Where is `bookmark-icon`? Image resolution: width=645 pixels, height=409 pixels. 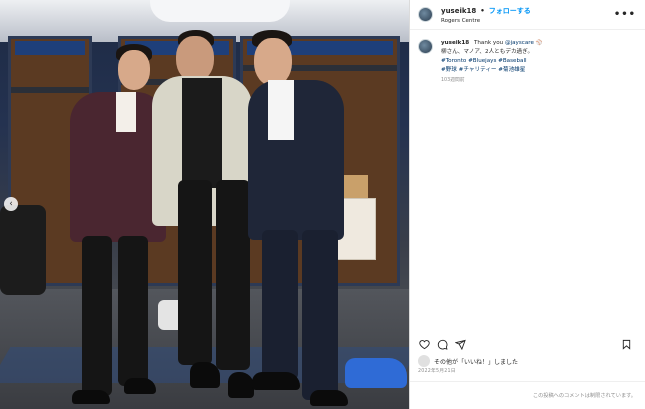
bookmark-icon is located at coordinates (626, 344).